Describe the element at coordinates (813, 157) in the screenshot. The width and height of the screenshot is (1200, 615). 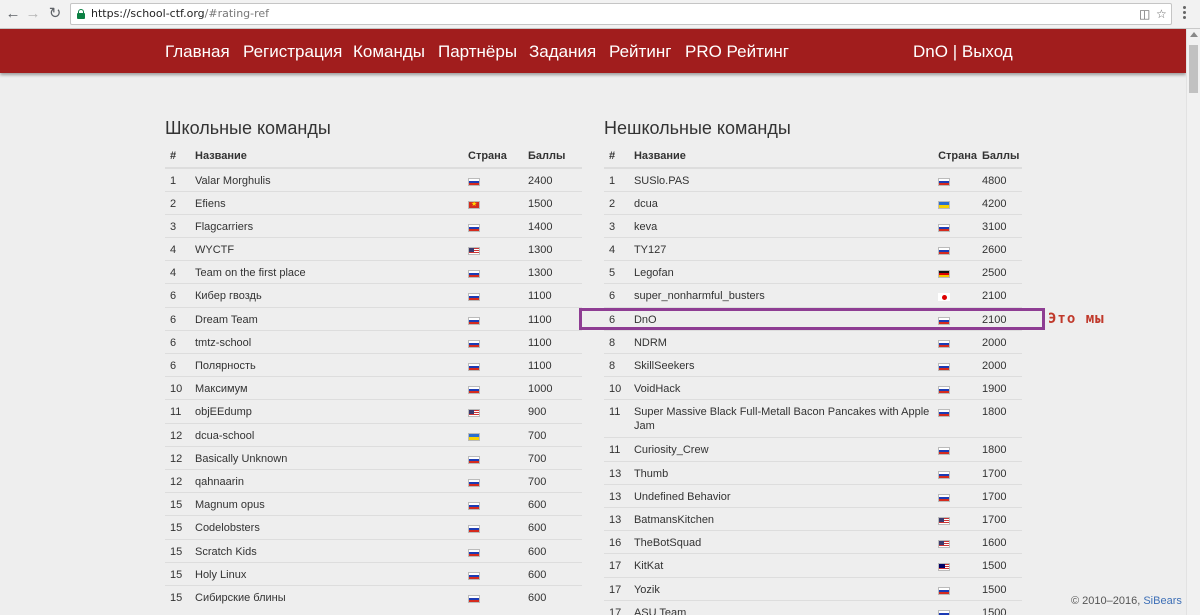
I see `table-header-row: # Название Страна Баллы` at that location.